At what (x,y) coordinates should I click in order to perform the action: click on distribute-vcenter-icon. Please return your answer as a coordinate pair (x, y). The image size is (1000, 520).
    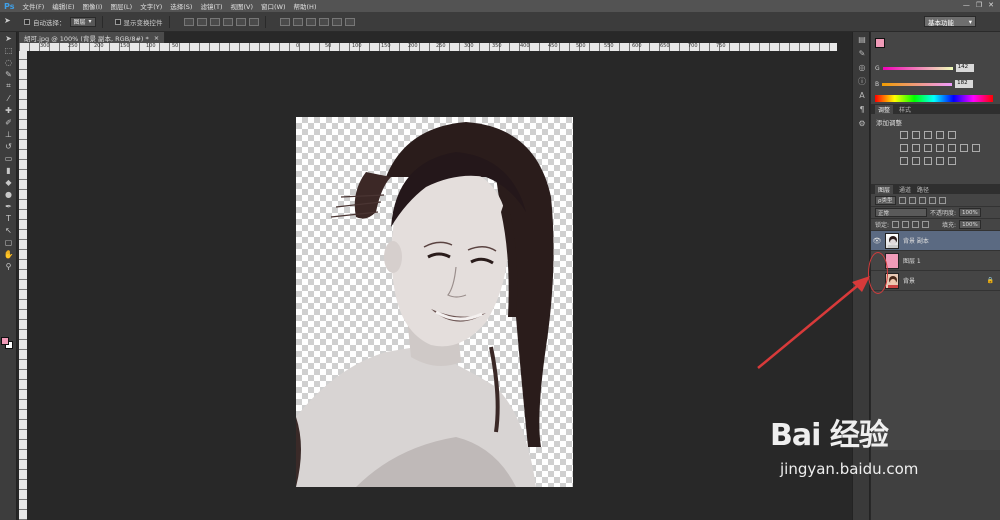
    Looking at the image, I should click on (297, 21).